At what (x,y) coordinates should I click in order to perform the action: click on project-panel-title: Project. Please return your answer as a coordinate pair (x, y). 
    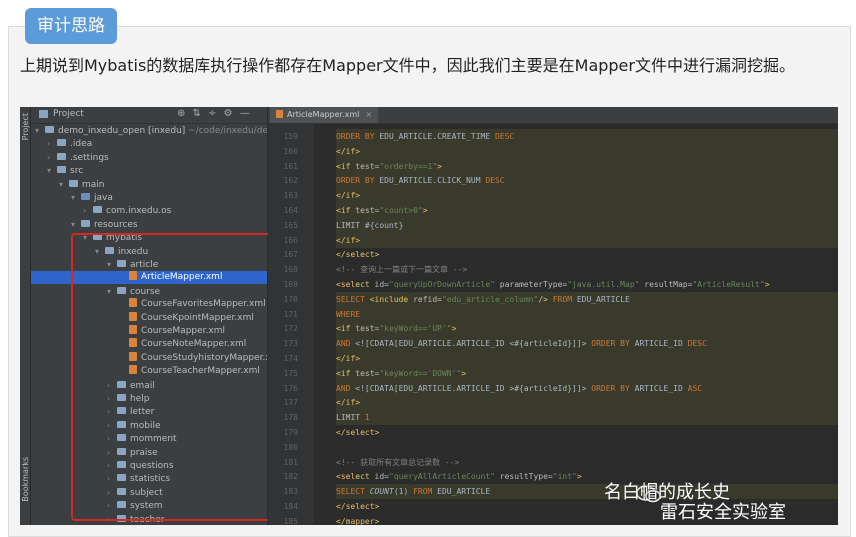
    Looking at the image, I should click on (68, 114).